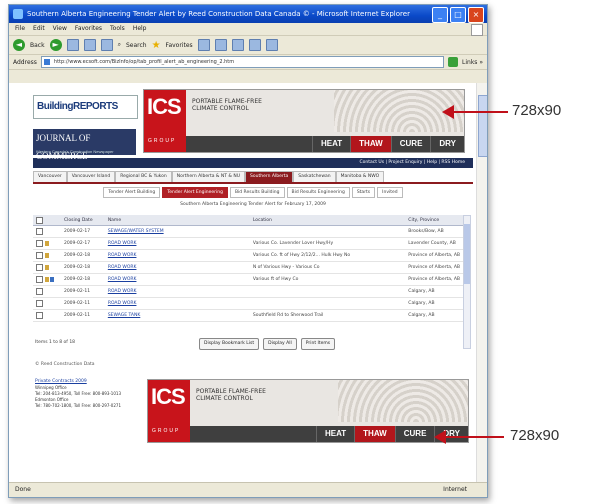  What do you see at coordinates (37, 45) in the screenshot?
I see `back-label: Back` at bounding box center [37, 45].